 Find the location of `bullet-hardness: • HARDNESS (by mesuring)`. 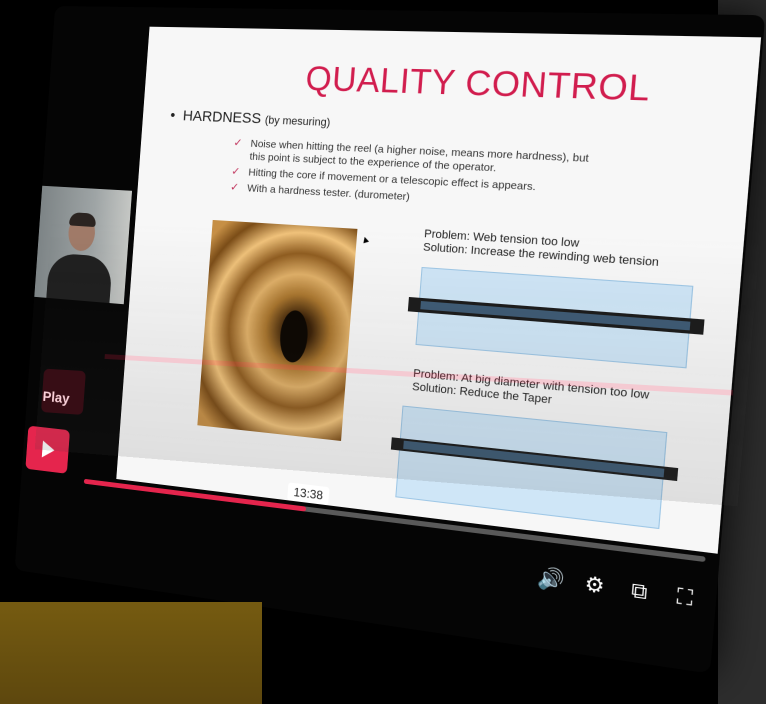

bullet-hardness: • HARDNESS (by mesuring) is located at coordinates (250, 118).